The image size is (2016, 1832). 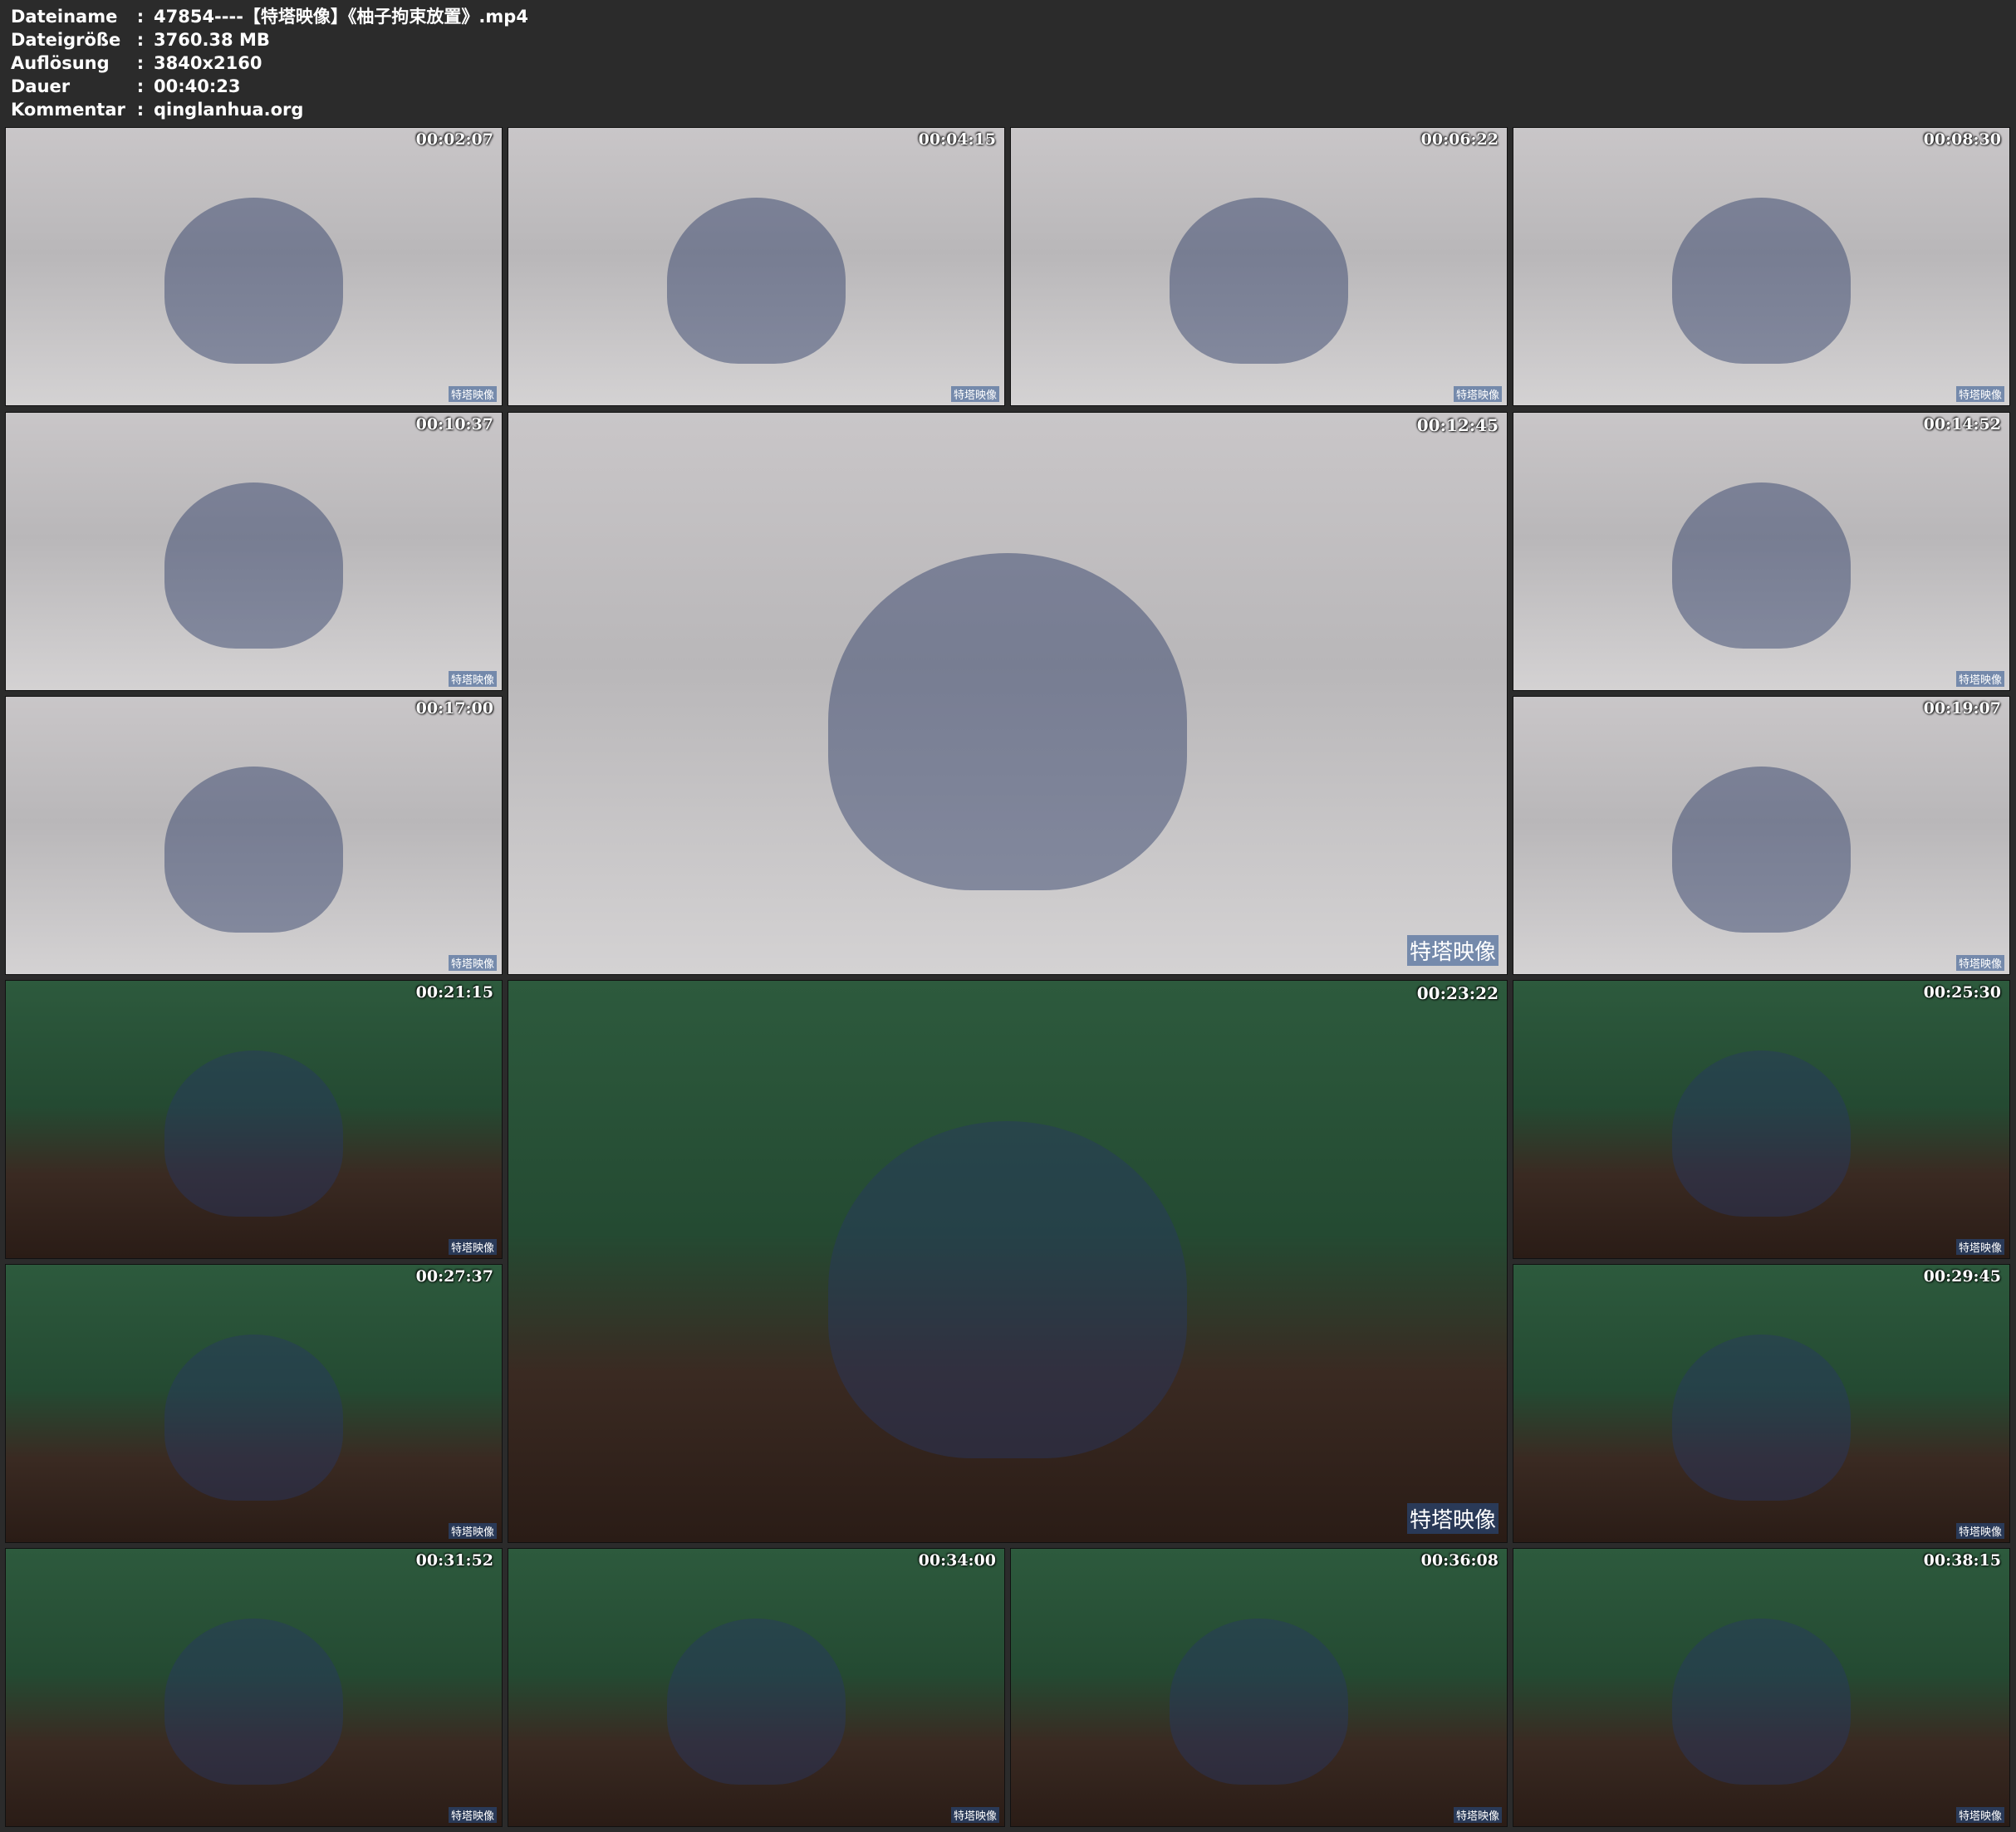 What do you see at coordinates (125, 86) in the screenshot?
I see `info-row-duration: Dauer:00:40:23` at bounding box center [125, 86].